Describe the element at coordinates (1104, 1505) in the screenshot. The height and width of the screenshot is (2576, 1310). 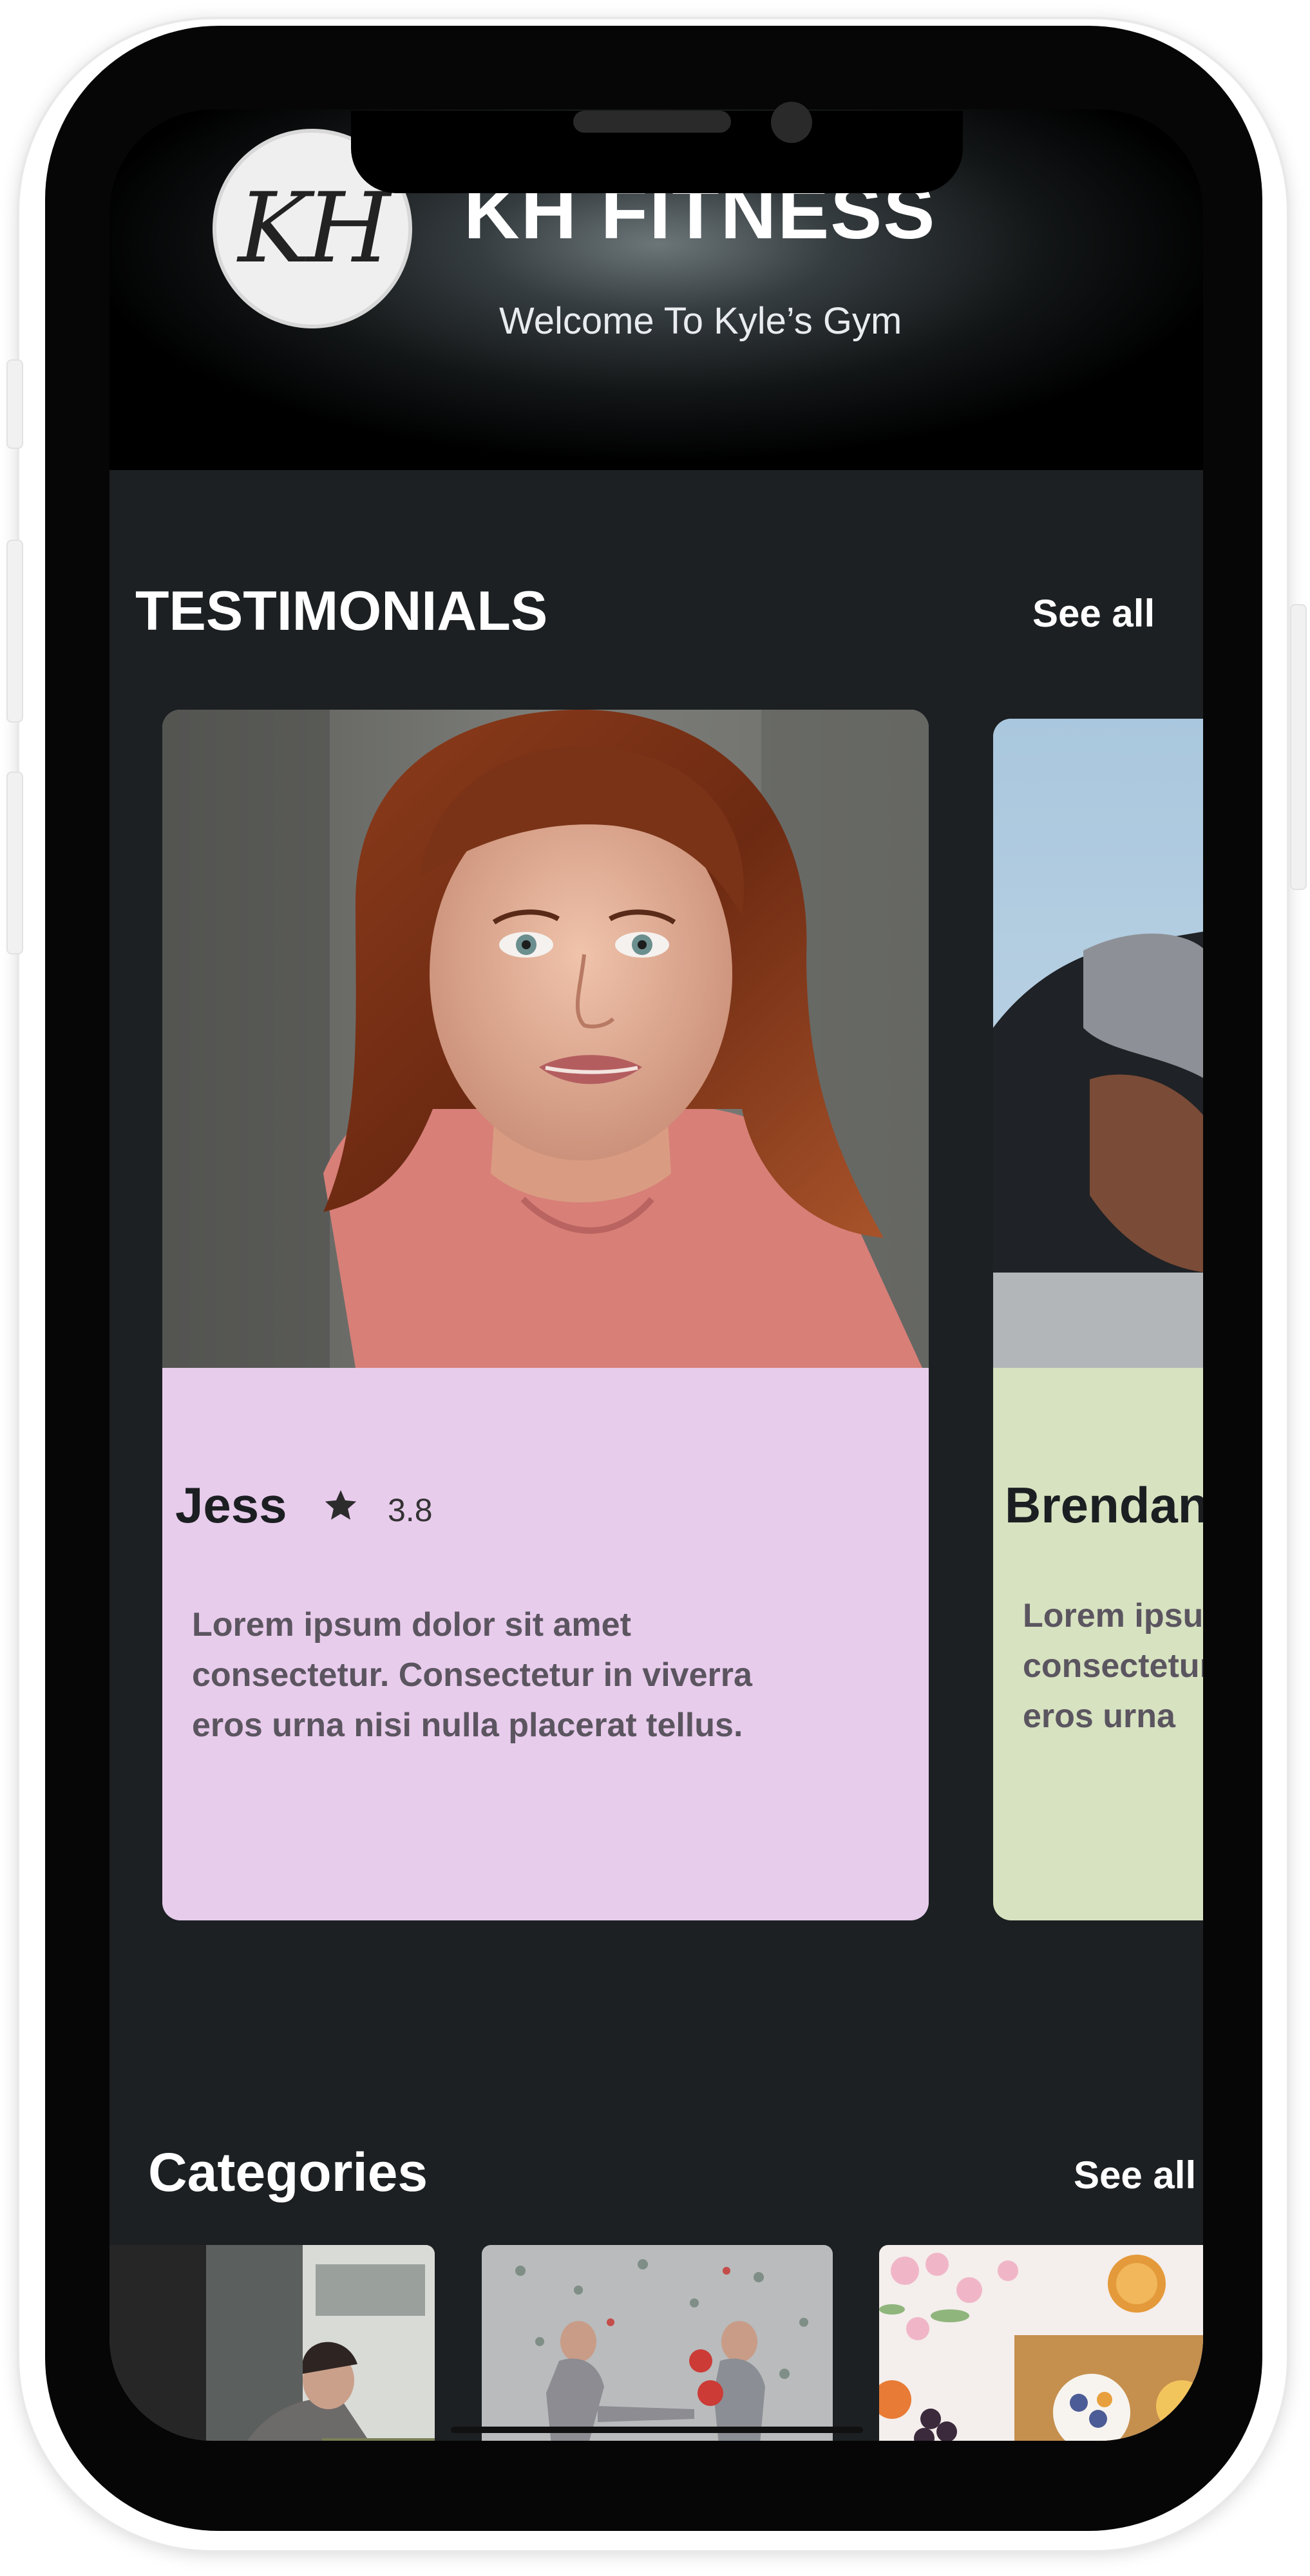
I see `testimonial-name: Brendan` at that location.